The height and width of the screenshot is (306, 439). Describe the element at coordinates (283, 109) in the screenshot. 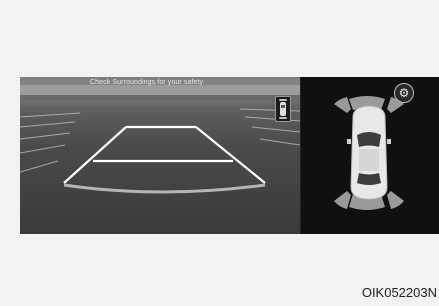

I see `car-top-icon` at that location.